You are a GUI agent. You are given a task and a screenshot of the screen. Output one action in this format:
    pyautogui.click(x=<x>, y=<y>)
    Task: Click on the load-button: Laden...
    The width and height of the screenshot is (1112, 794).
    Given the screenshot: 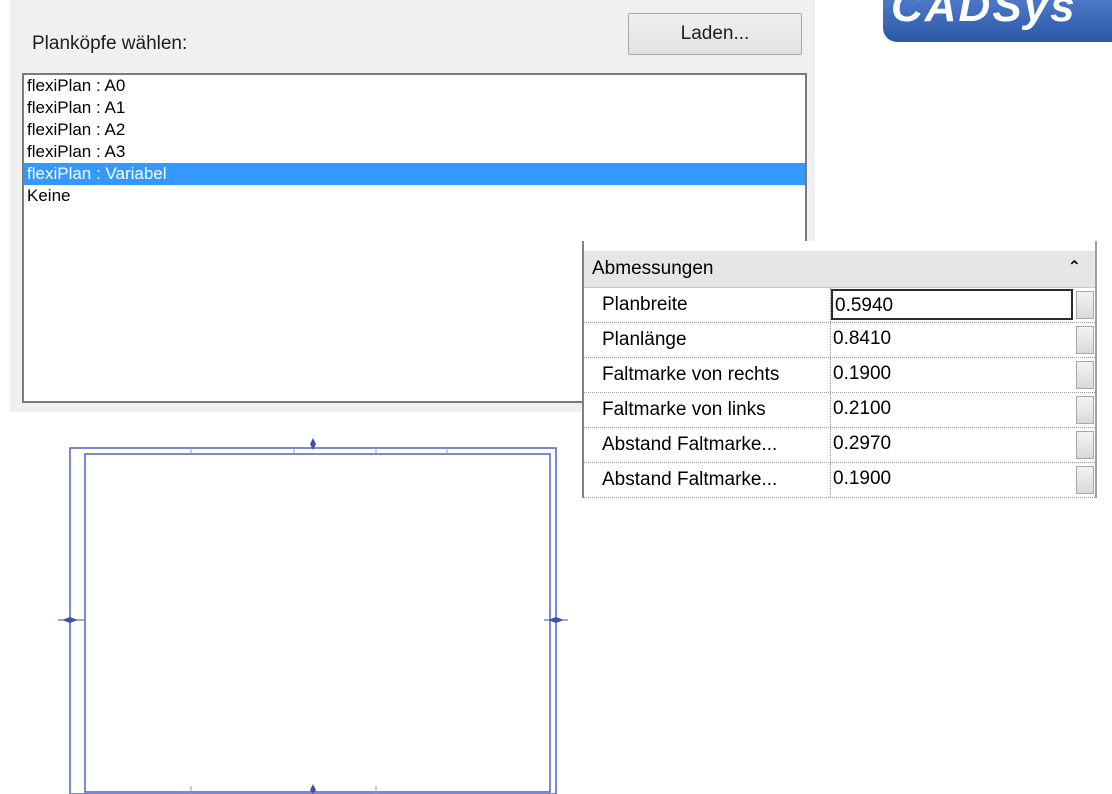 What is the action you would take?
    pyautogui.click(x=715, y=34)
    